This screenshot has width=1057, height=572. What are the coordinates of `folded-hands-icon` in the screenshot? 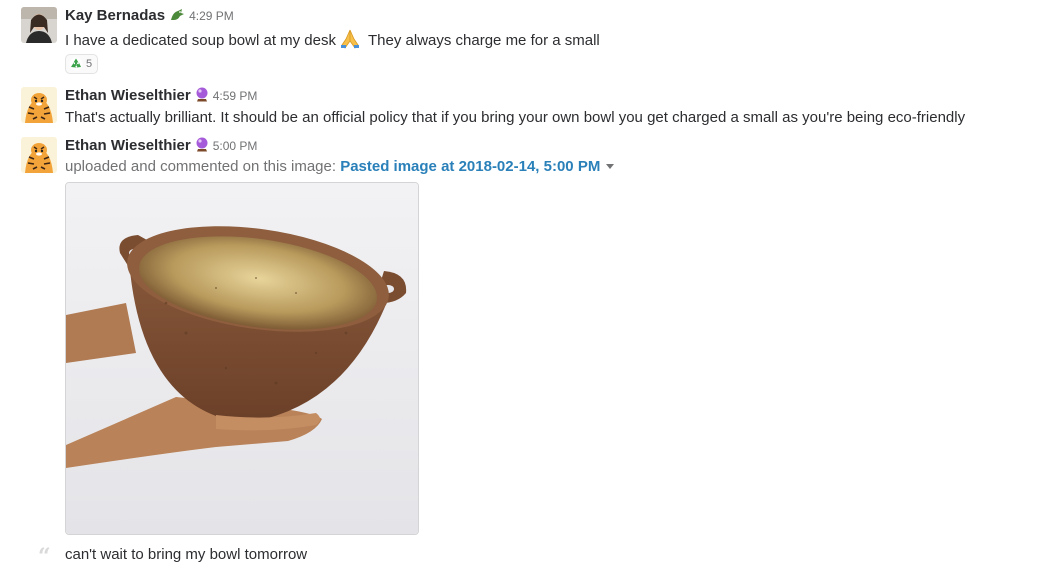 It's located at (350, 41).